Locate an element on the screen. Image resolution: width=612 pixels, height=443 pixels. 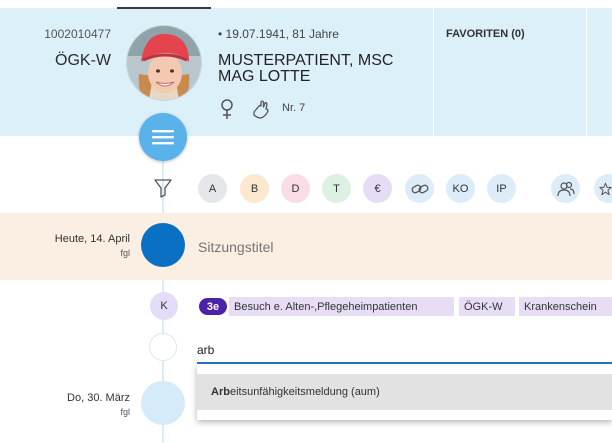
voucher-tag: Krankenschein is located at coordinates (565, 306).